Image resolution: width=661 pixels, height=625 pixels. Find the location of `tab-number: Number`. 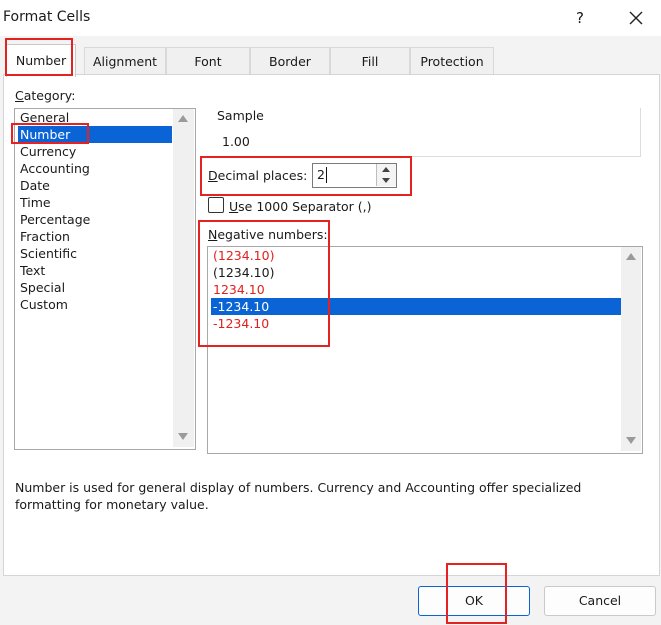

tab-number: Number is located at coordinates (41, 60).